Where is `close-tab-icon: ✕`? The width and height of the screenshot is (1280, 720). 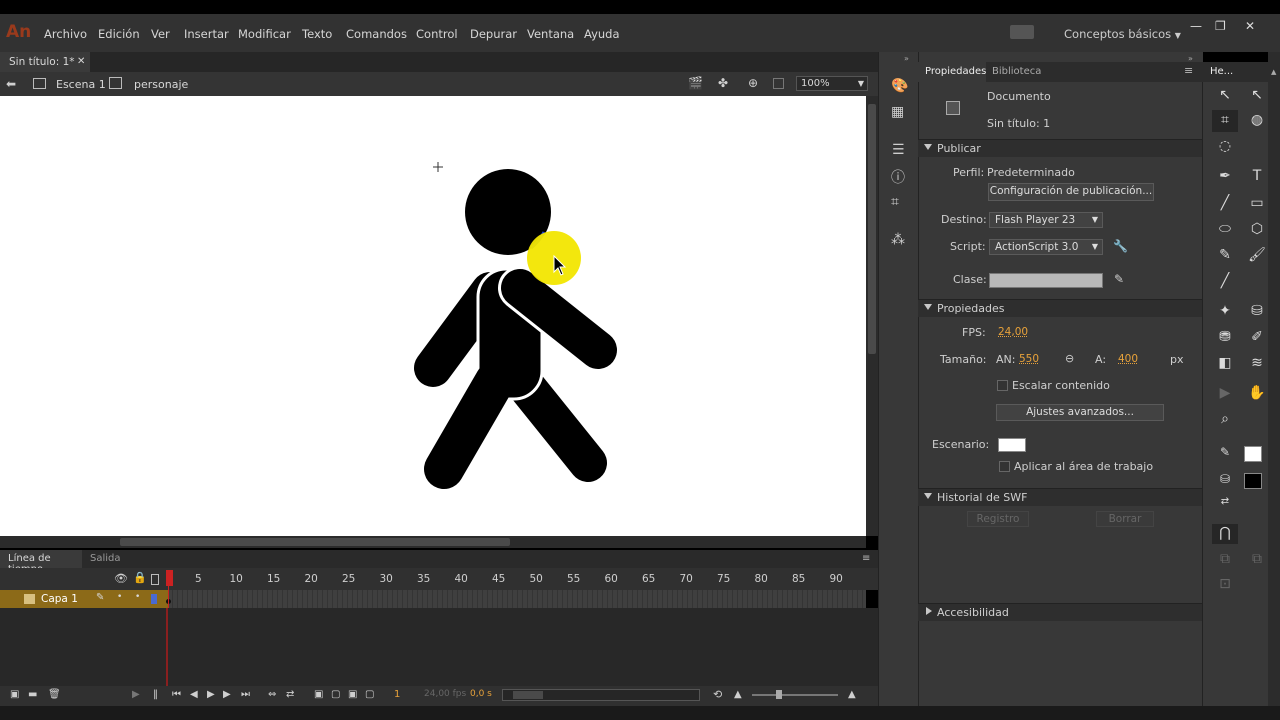 close-tab-icon: ✕ is located at coordinates (81, 61).